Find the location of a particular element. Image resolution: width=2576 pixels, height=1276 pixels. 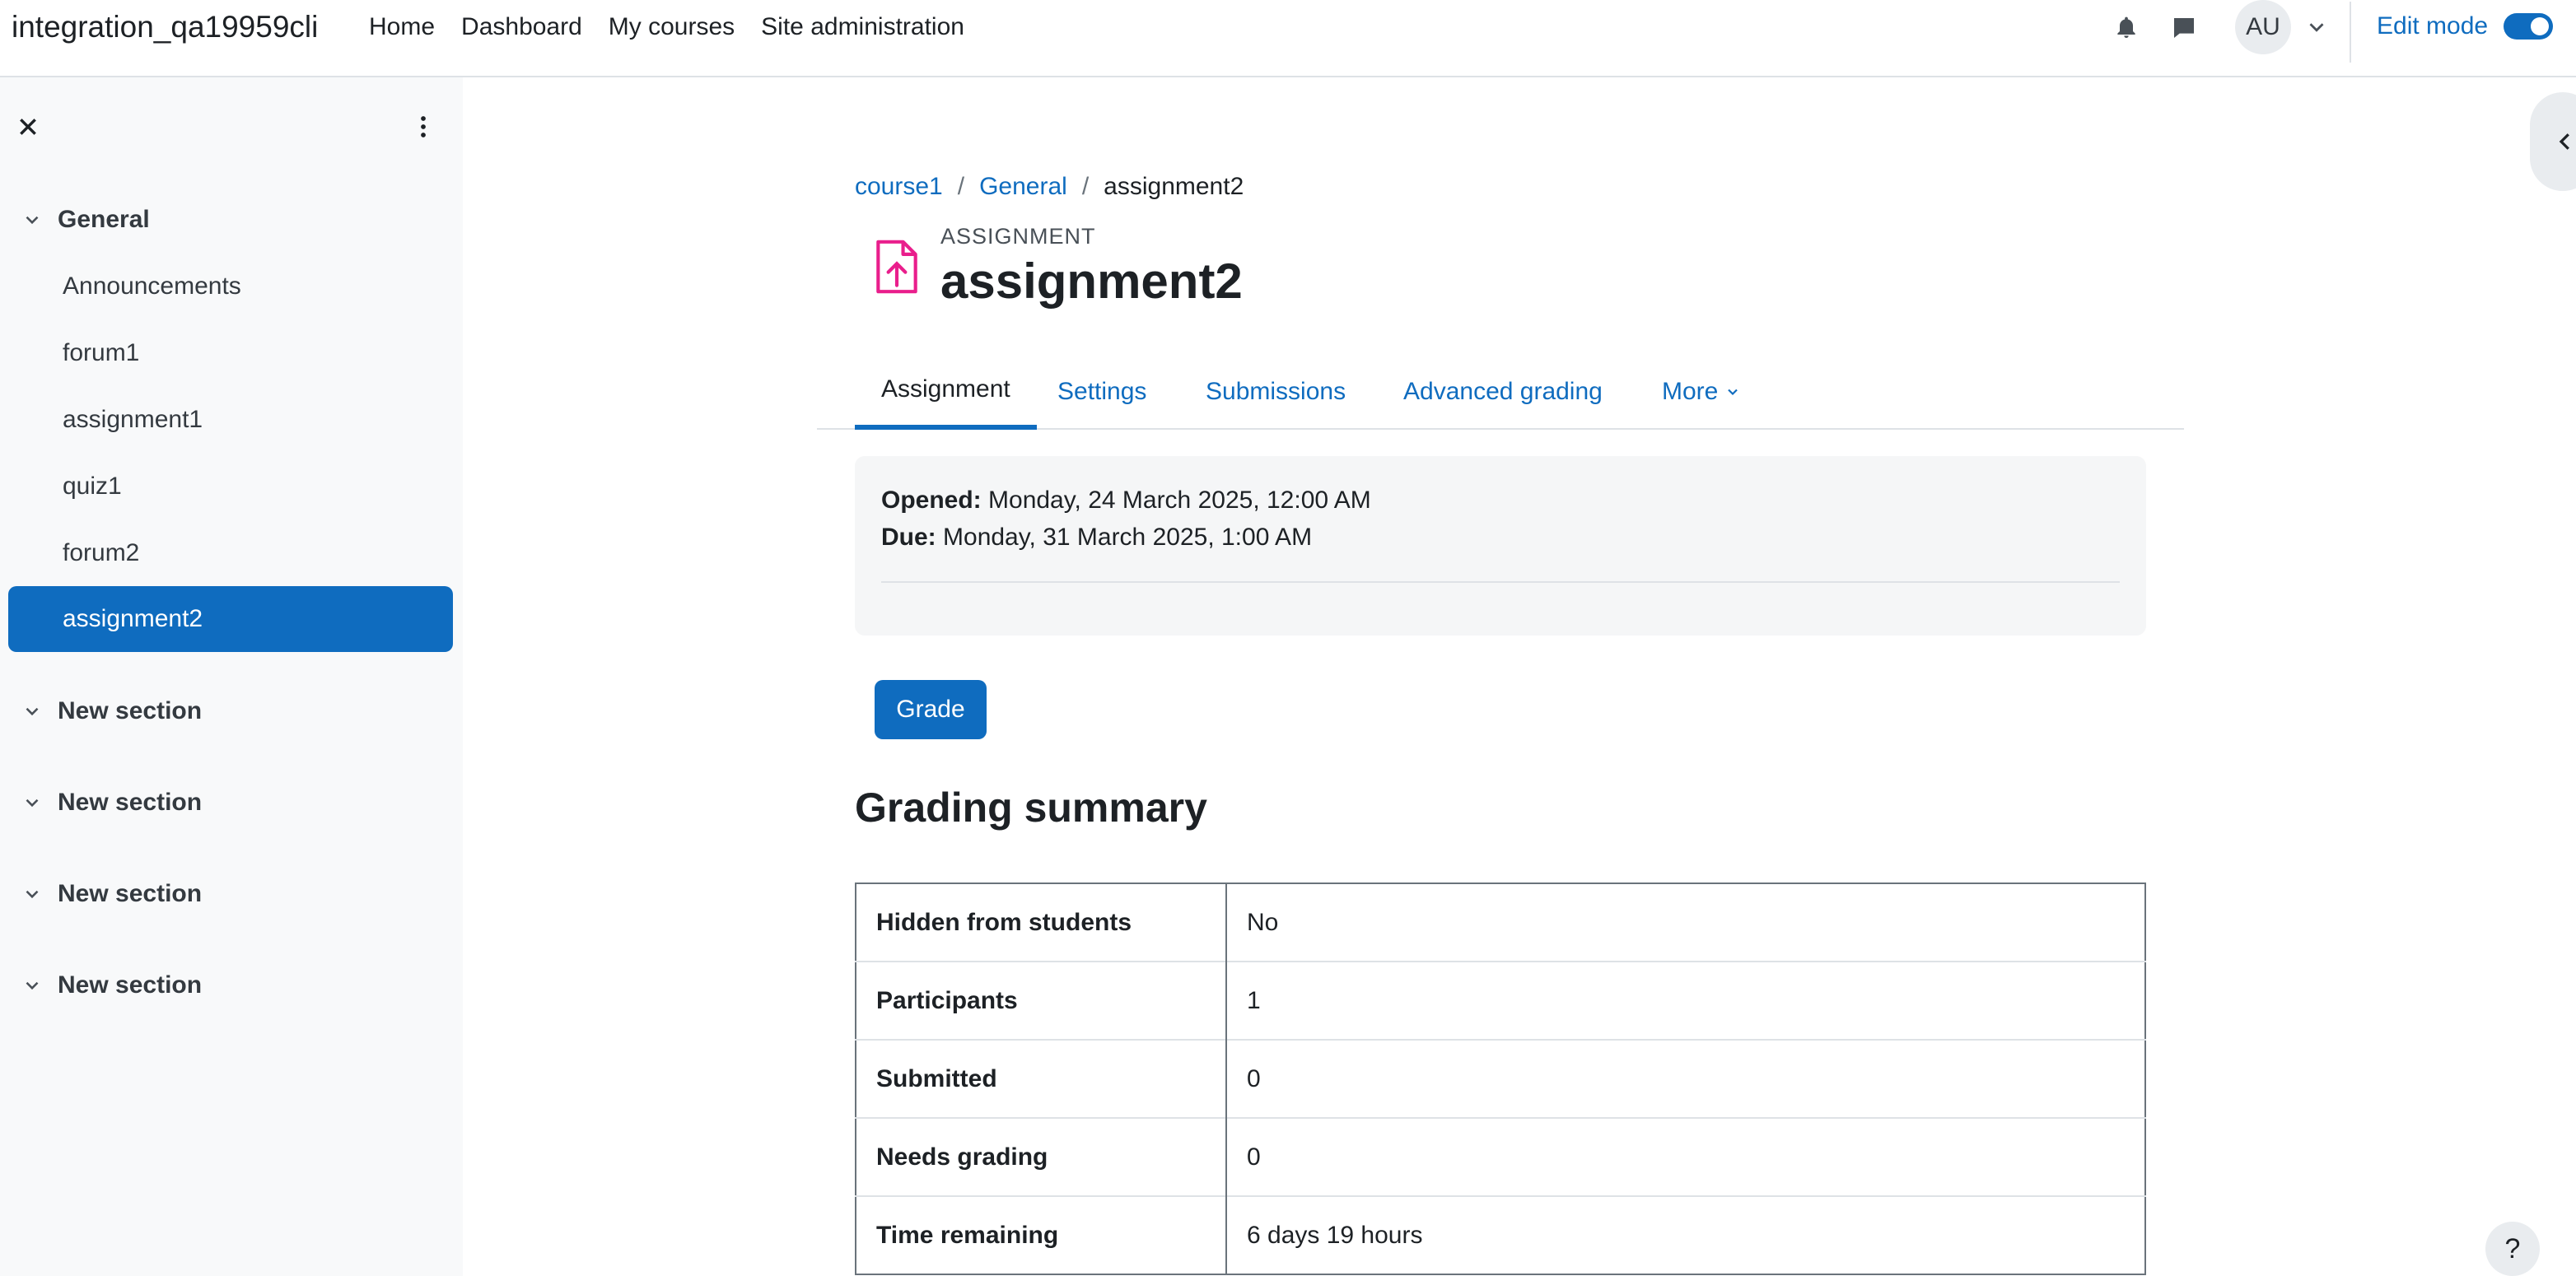

breadcrumb: course1 / General / assignment2 is located at coordinates (1049, 187).